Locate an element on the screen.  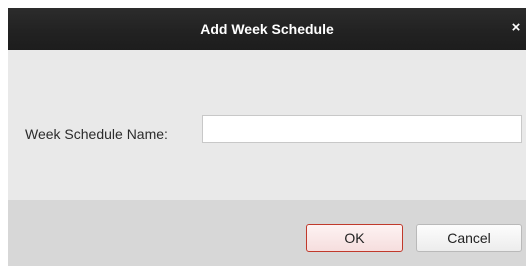
cancel-button: Cancel is located at coordinates (469, 238).